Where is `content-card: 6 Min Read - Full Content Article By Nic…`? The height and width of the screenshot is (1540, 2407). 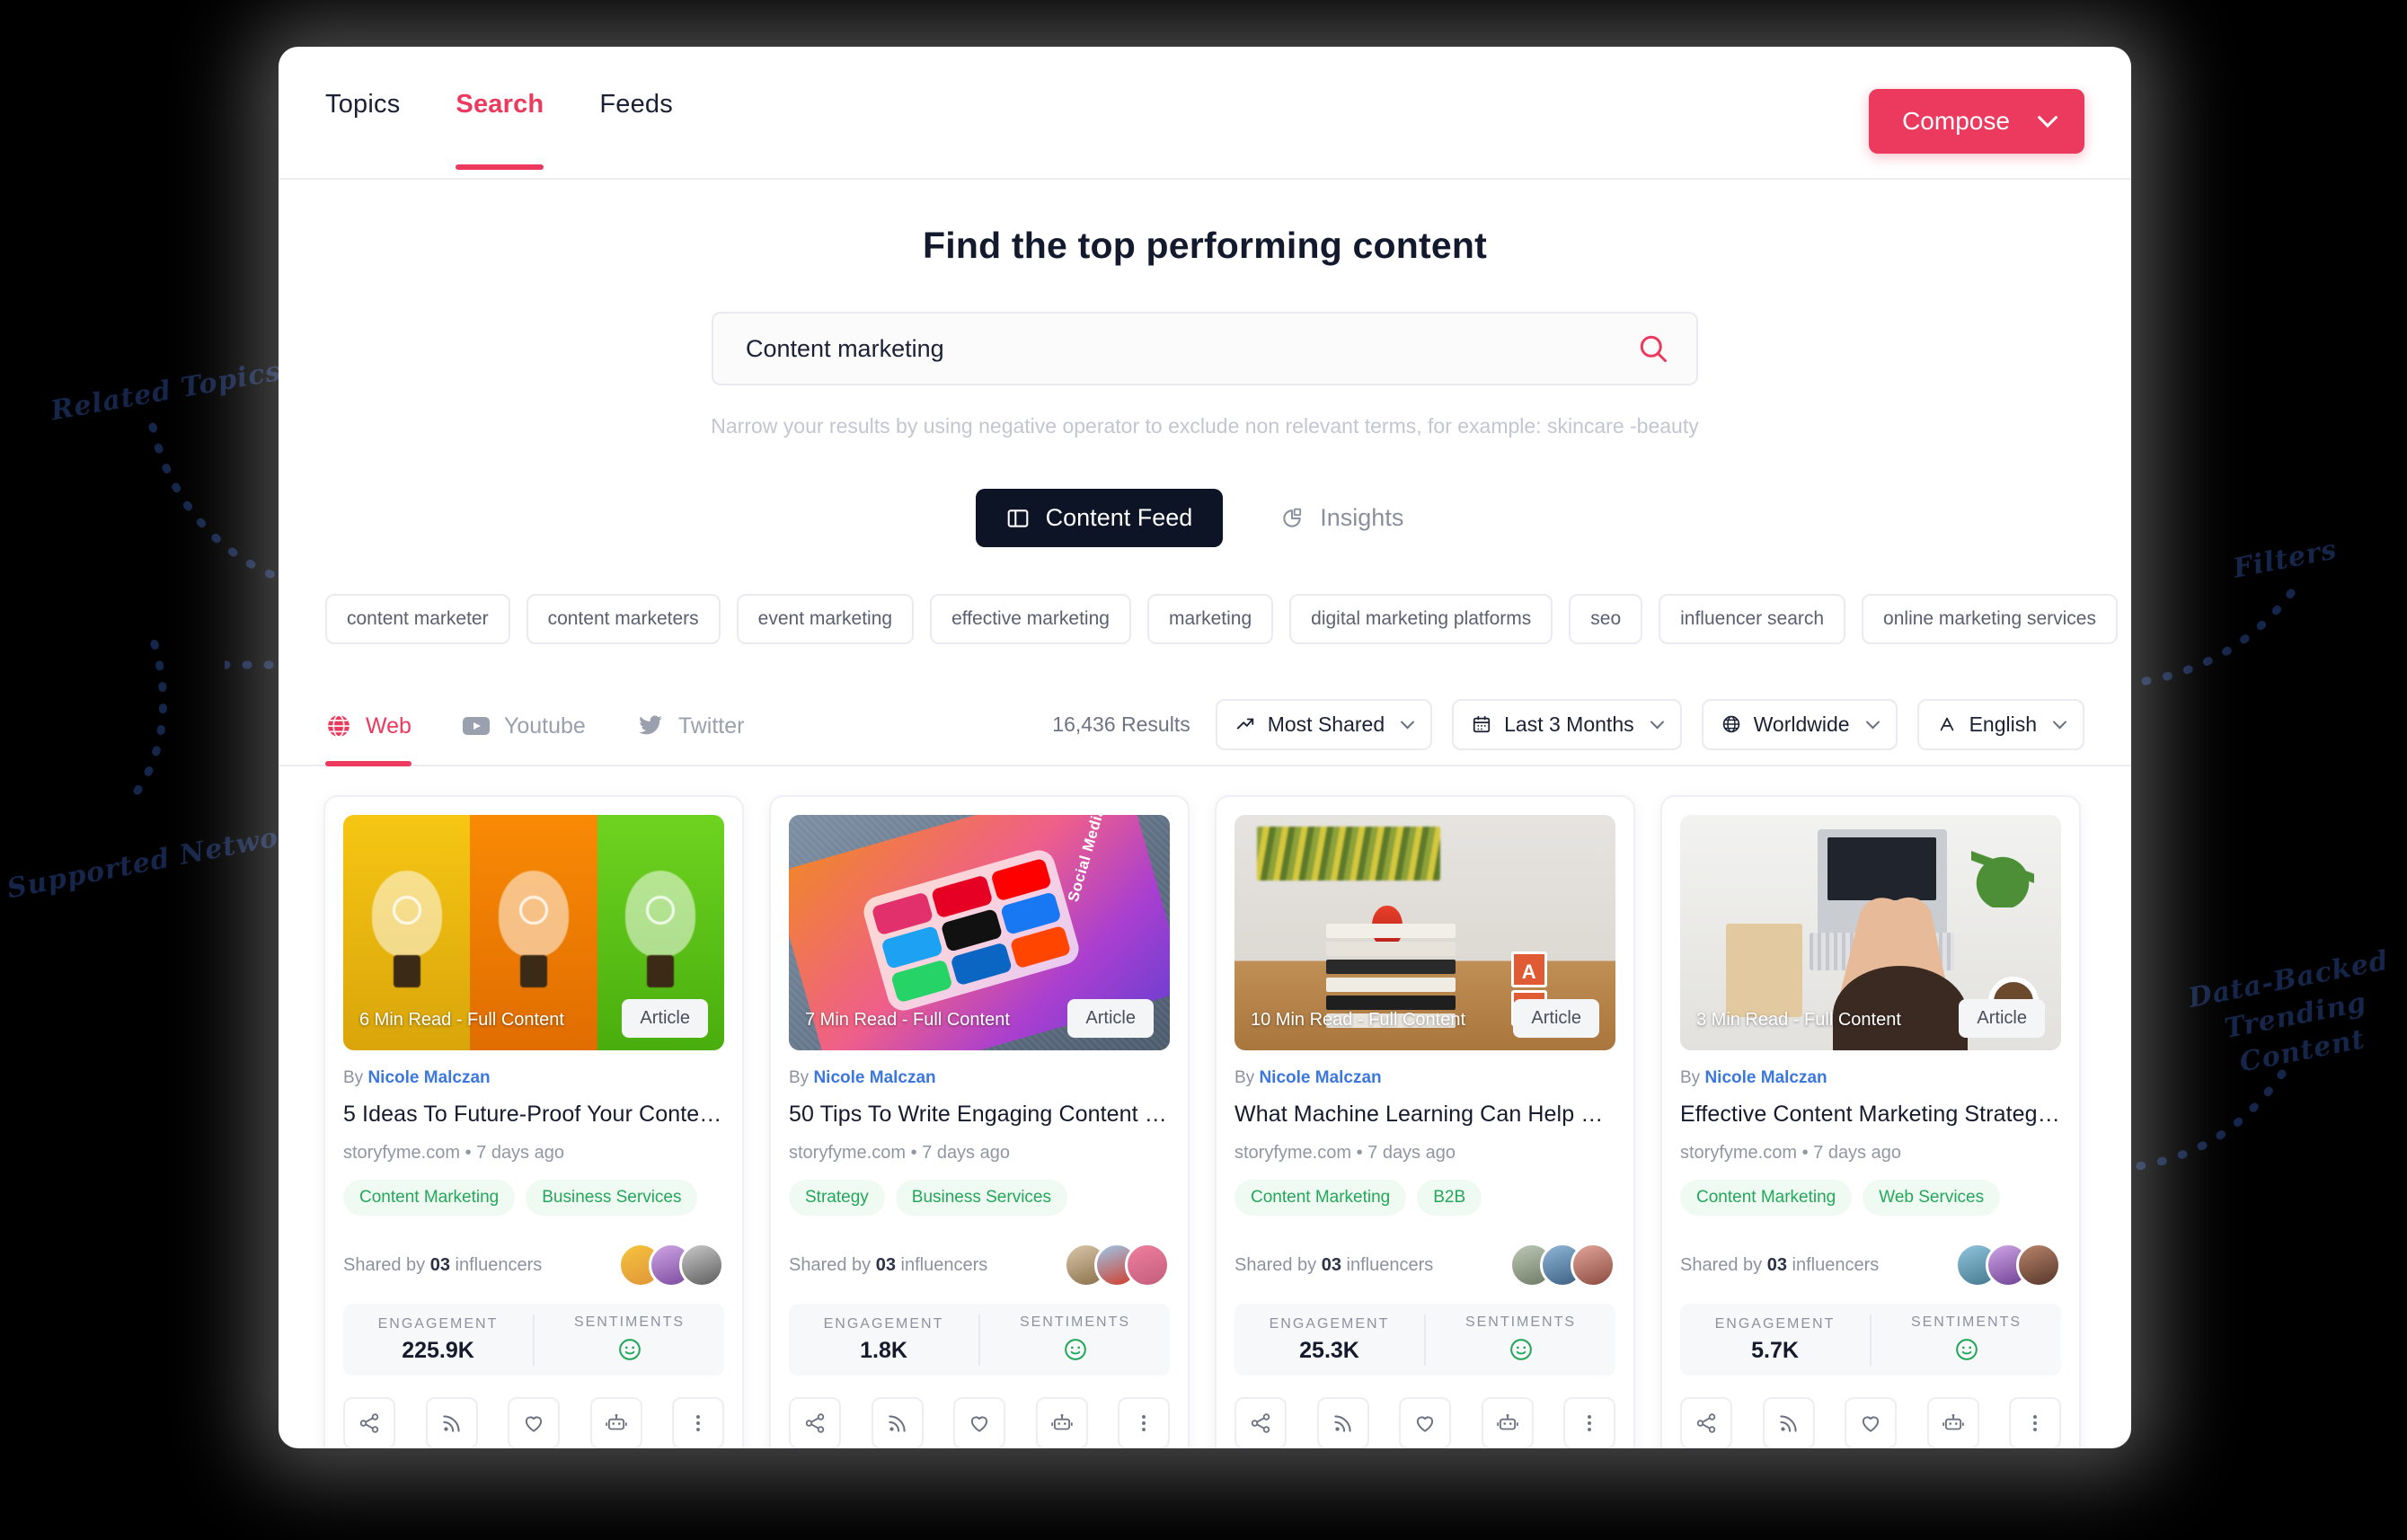 content-card: 6 Min Read - Full Content Article By Nic… is located at coordinates (533, 1121).